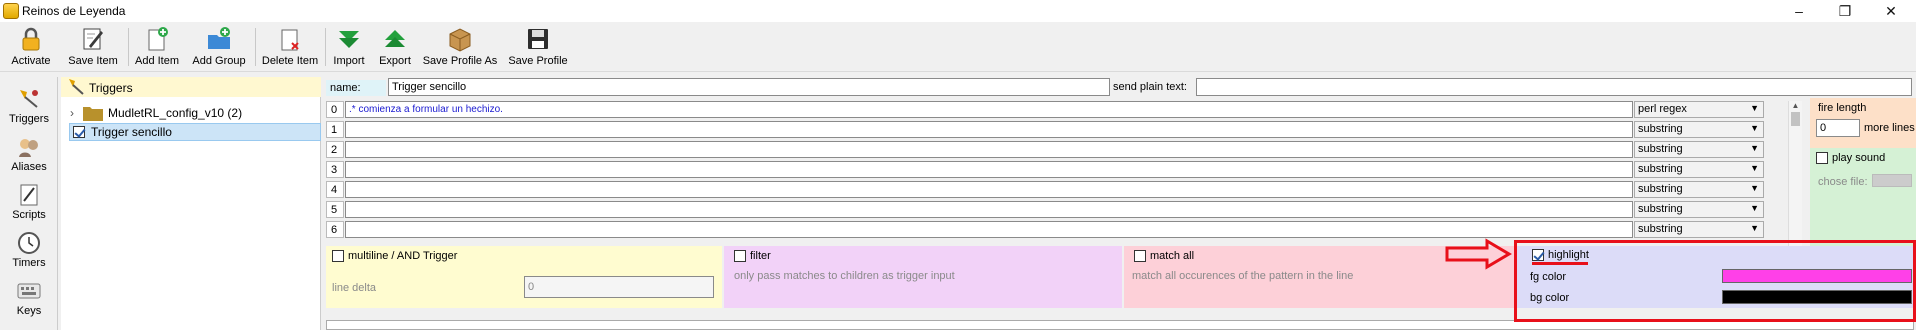  Describe the element at coordinates (1859, 158) in the screenshot. I see `play-sound-label: play sound` at that location.